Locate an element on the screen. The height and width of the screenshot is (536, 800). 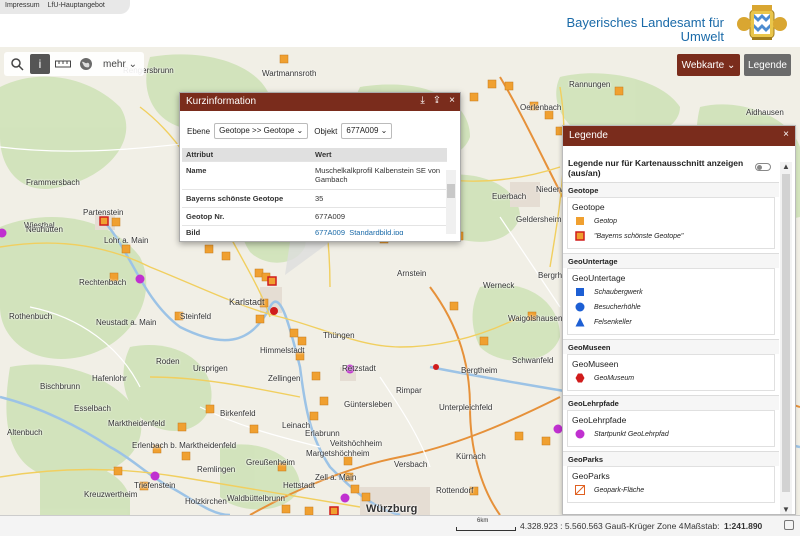
blue-circle-icon is located at coordinates (580, 307).